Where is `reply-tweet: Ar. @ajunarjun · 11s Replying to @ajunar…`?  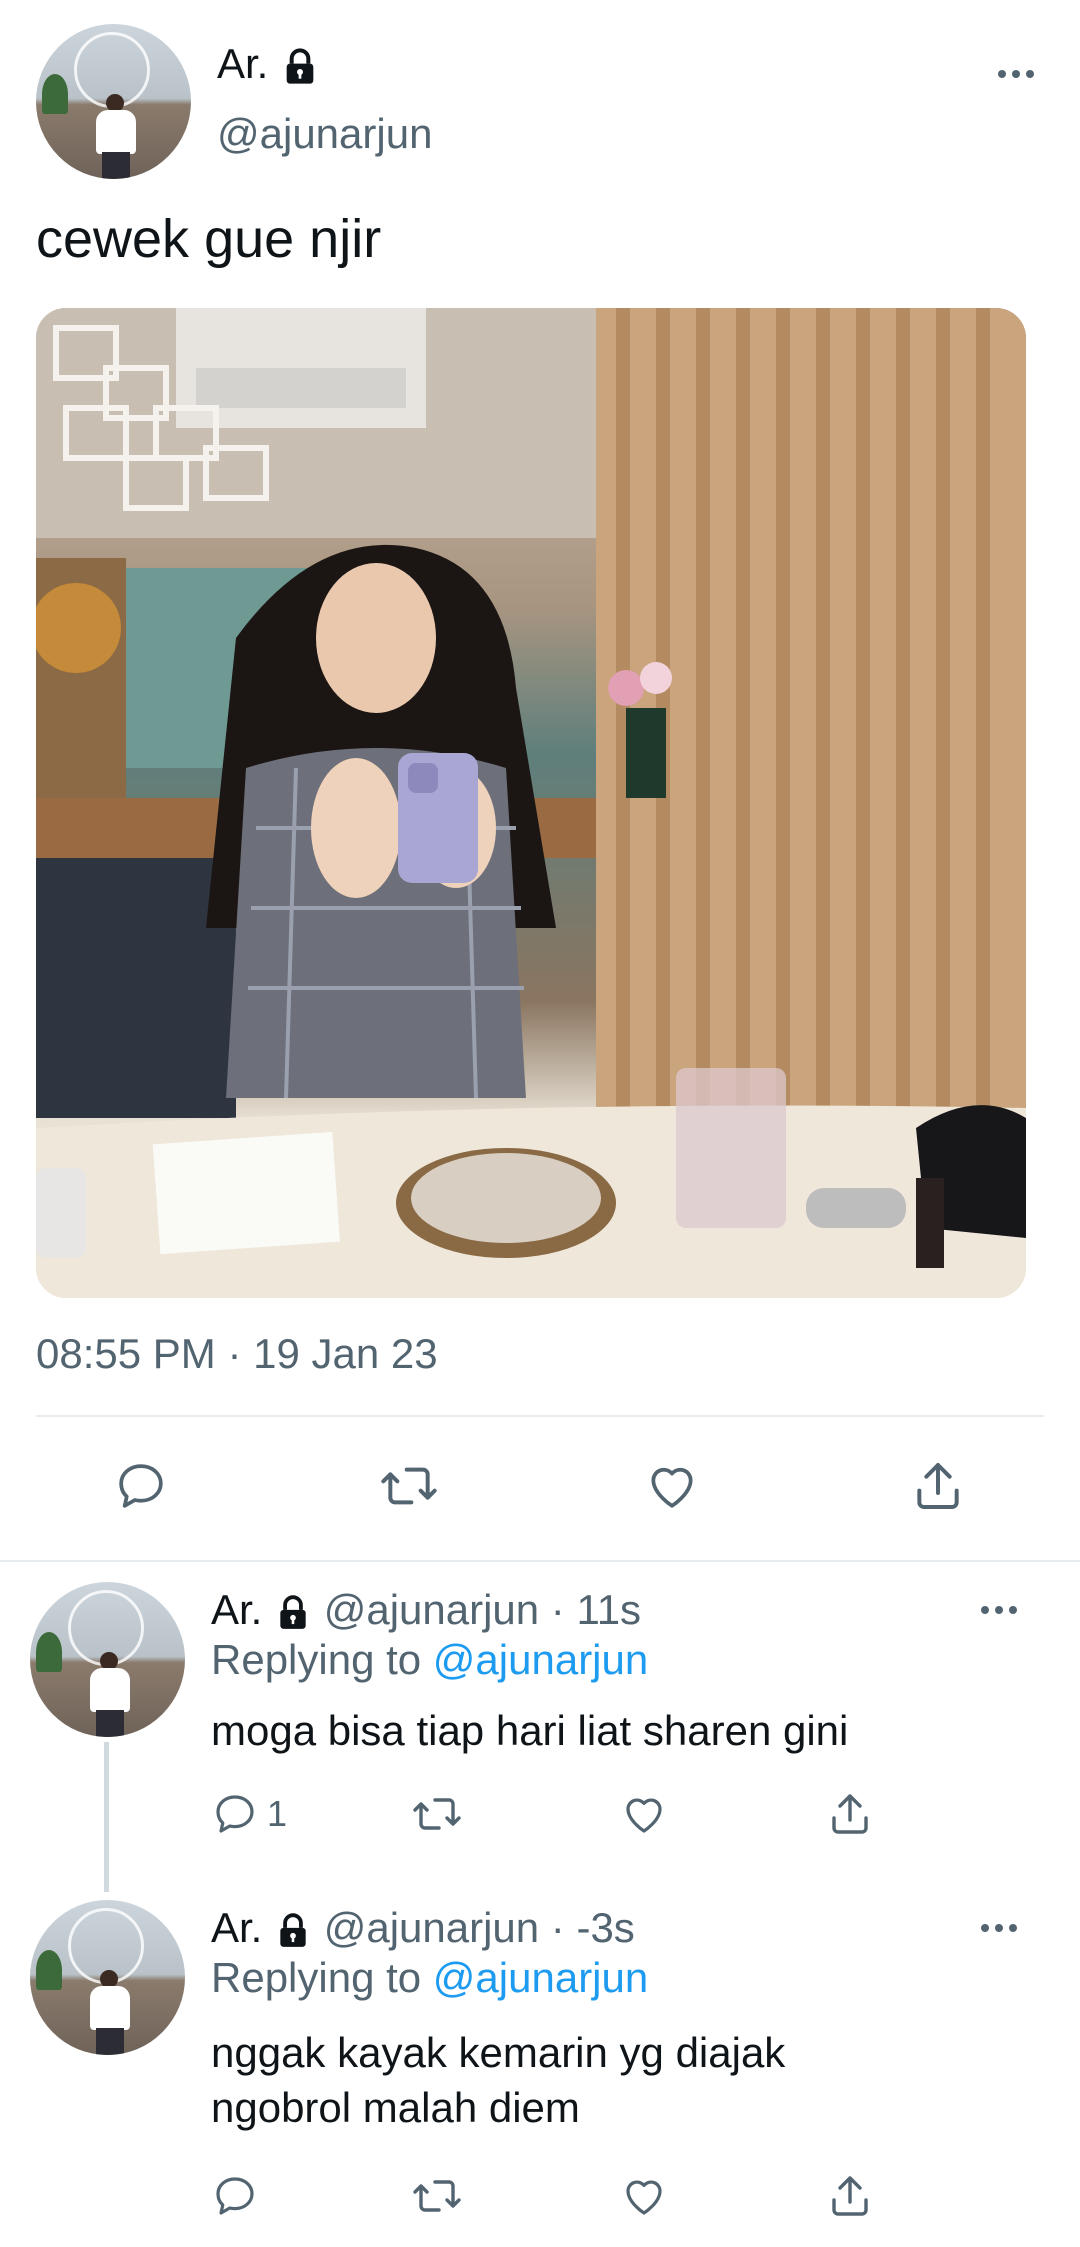
reply-tweet: Ar. @ajunarjun · 11s Replying to @ajunar… is located at coordinates (540, 1727).